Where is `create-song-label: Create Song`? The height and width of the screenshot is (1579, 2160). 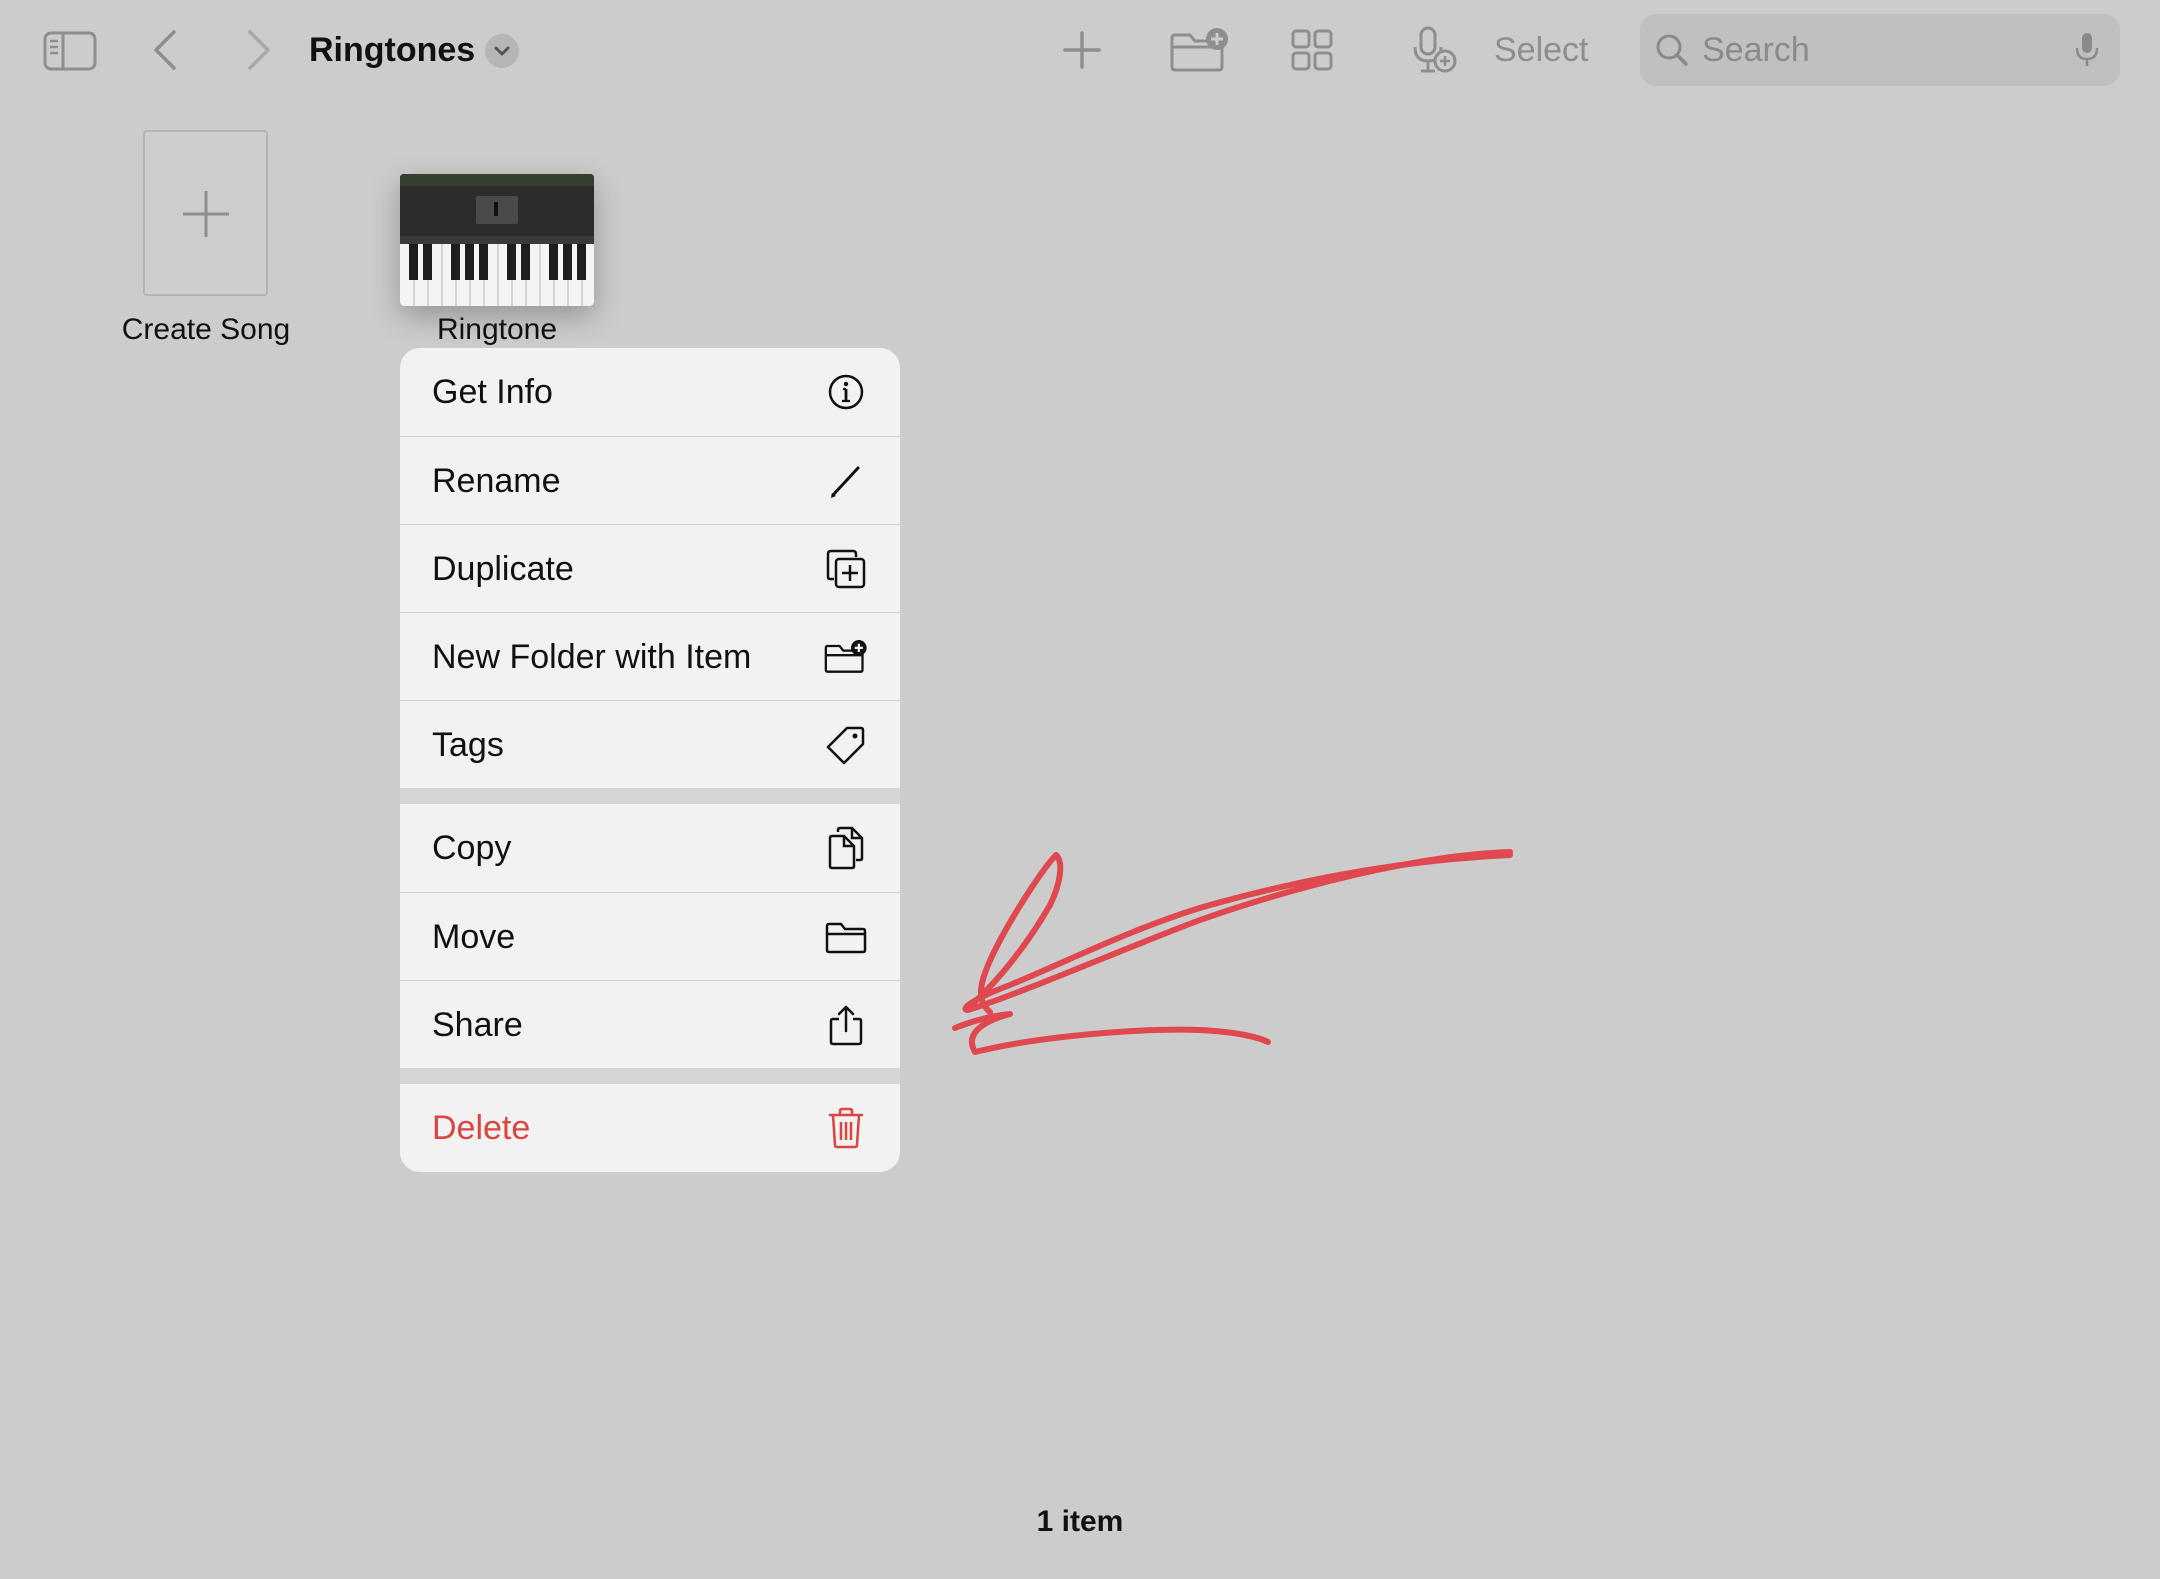
create-song-label: Create Song is located at coordinates (206, 330).